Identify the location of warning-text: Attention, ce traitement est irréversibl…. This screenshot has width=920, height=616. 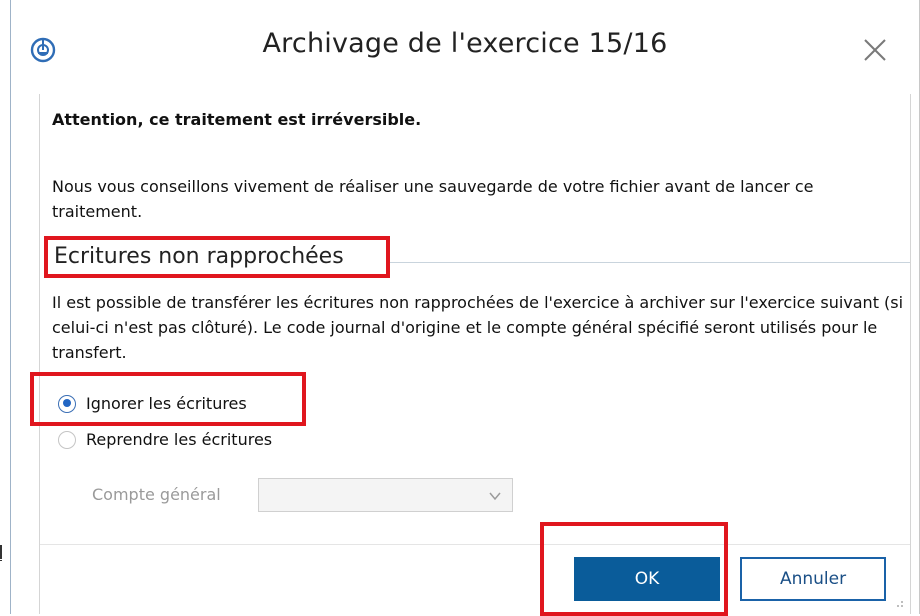
(237, 119).